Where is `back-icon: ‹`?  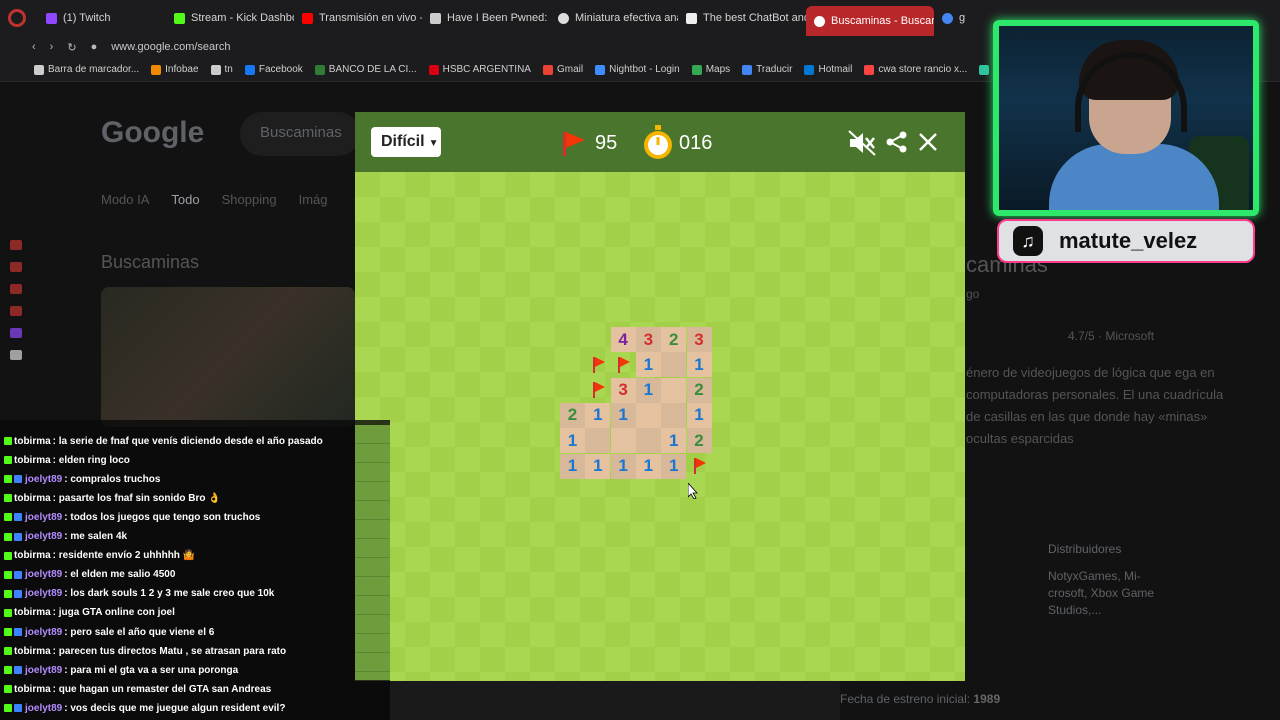 back-icon: ‹ is located at coordinates (34, 47).